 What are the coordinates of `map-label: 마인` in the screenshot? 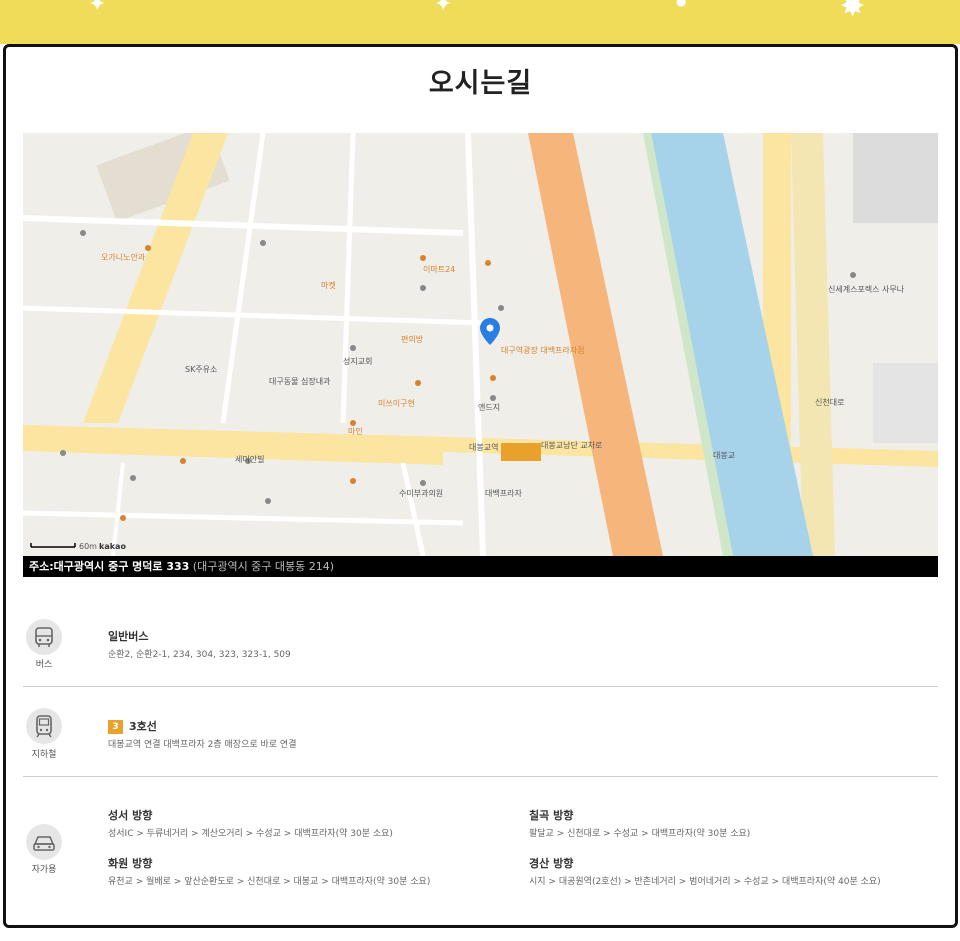 It's located at (355, 431).